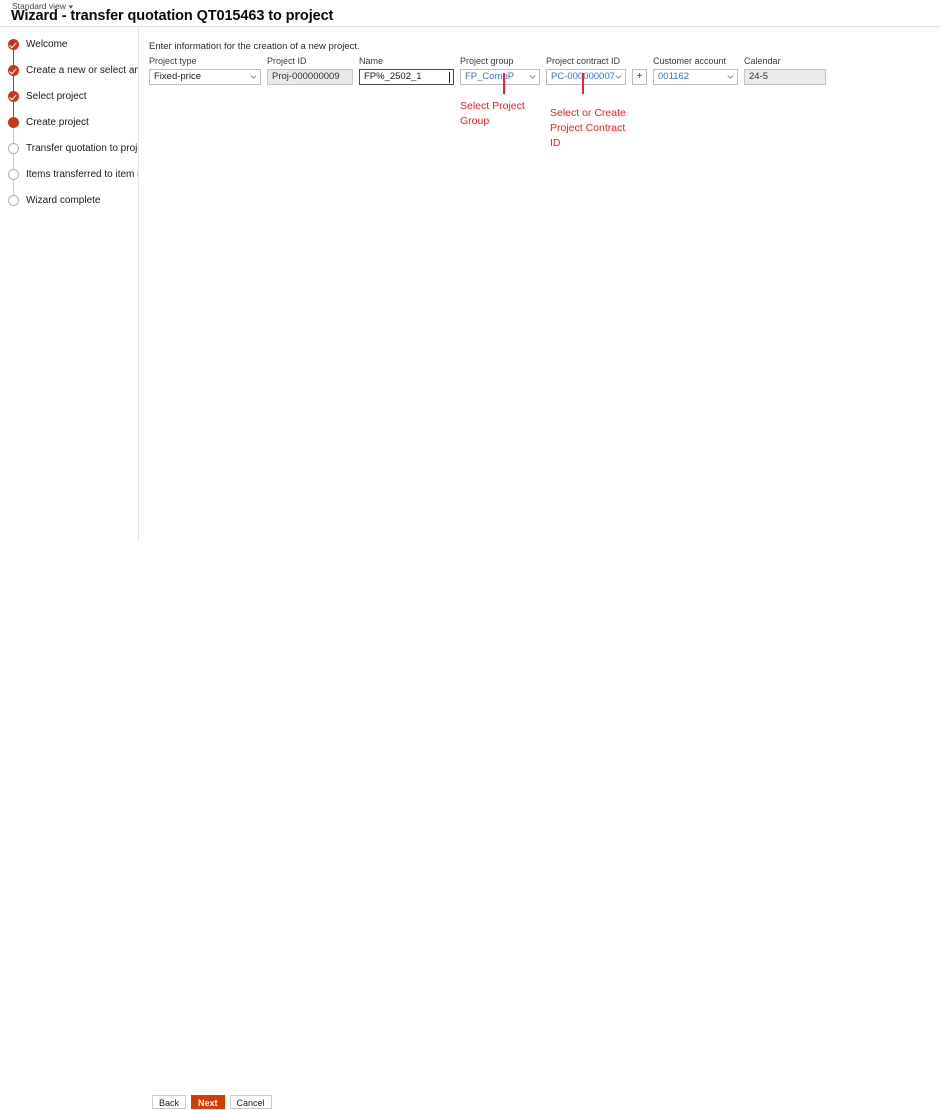  Describe the element at coordinates (371, 61) in the screenshot. I see `field-label-project-name: Name` at that location.